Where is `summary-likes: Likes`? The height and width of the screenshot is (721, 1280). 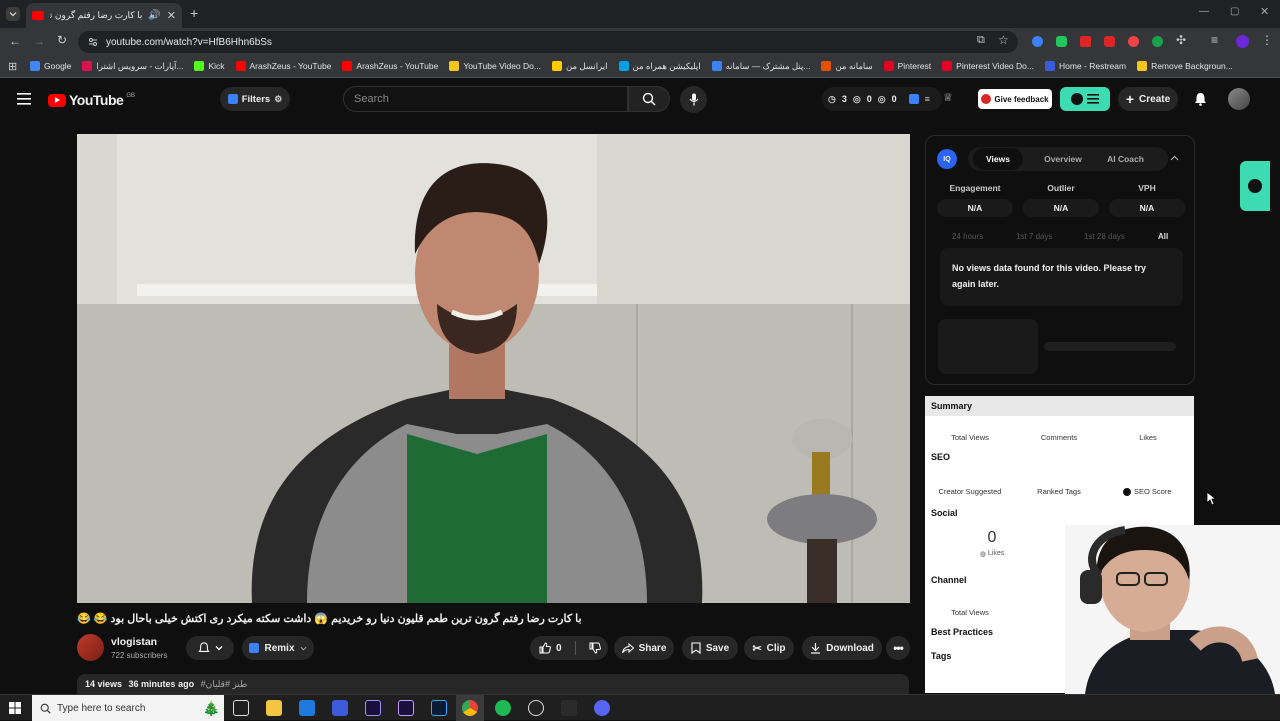
summary-likes: Likes is located at coordinates (1148, 437).